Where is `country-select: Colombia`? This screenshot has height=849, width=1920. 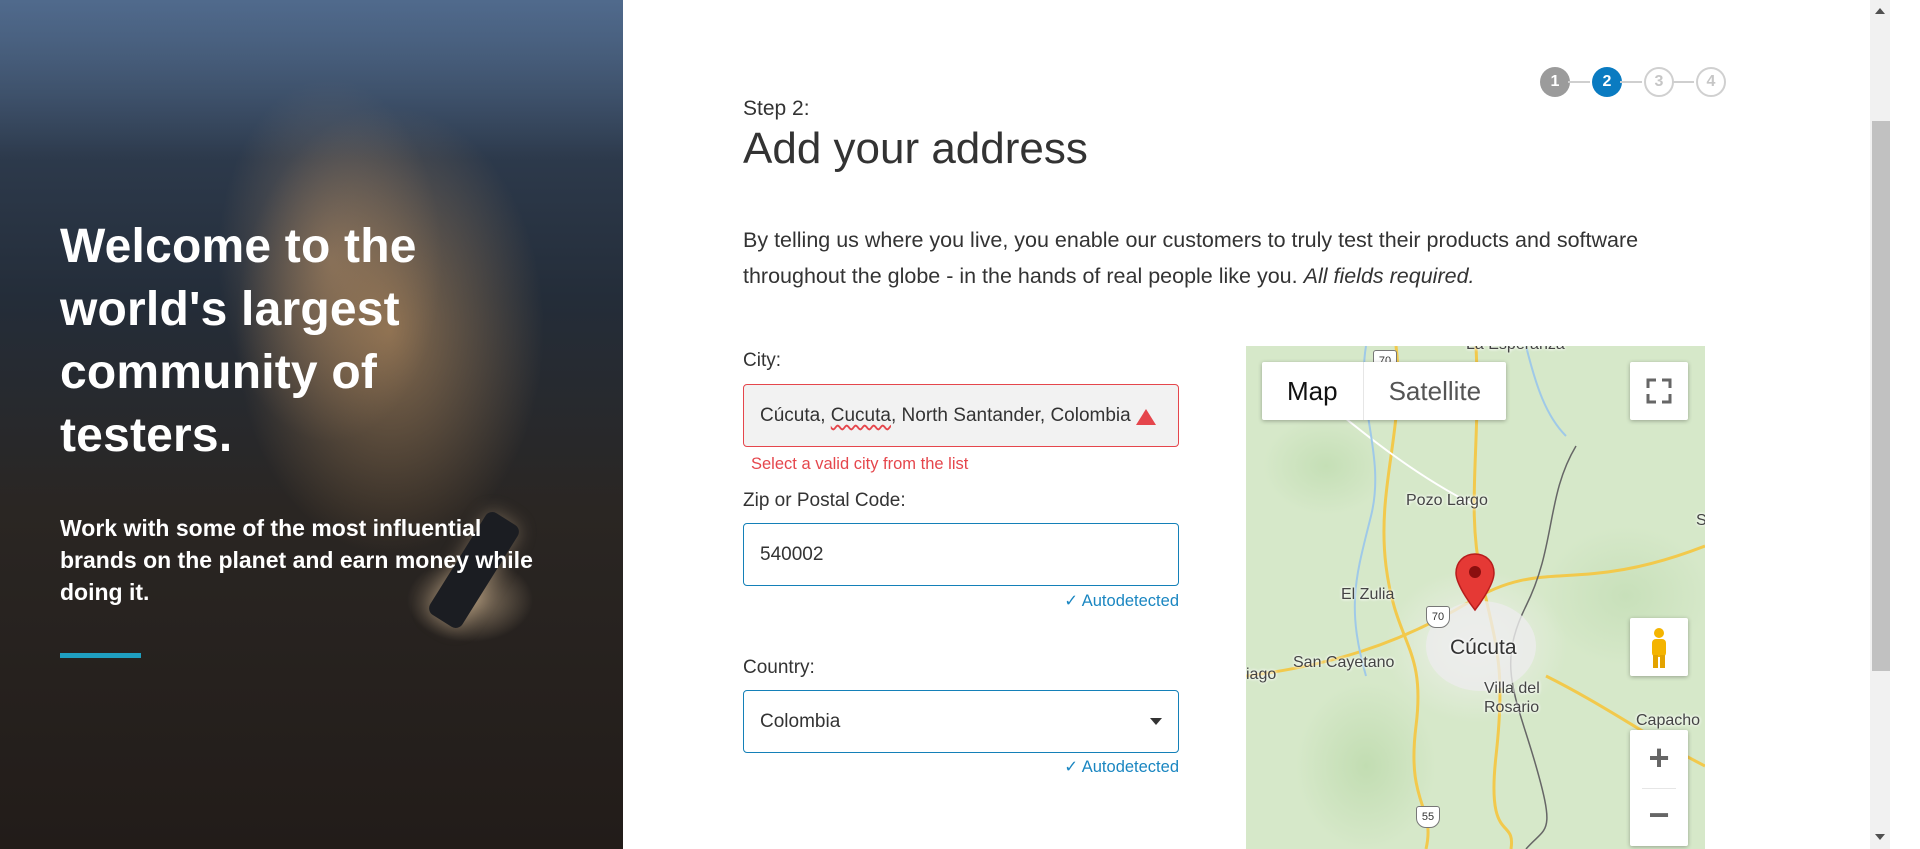 country-select: Colombia is located at coordinates (961, 721).